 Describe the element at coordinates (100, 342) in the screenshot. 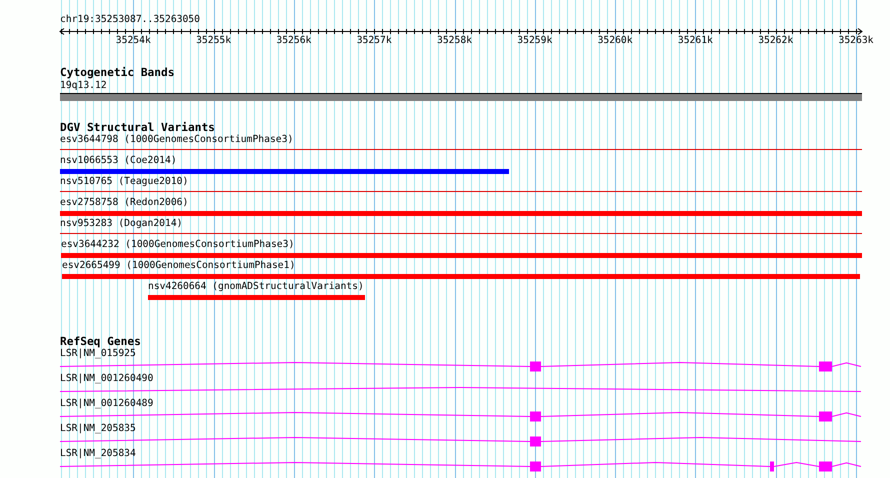

I see `track-title: RefSeq Genes` at that location.